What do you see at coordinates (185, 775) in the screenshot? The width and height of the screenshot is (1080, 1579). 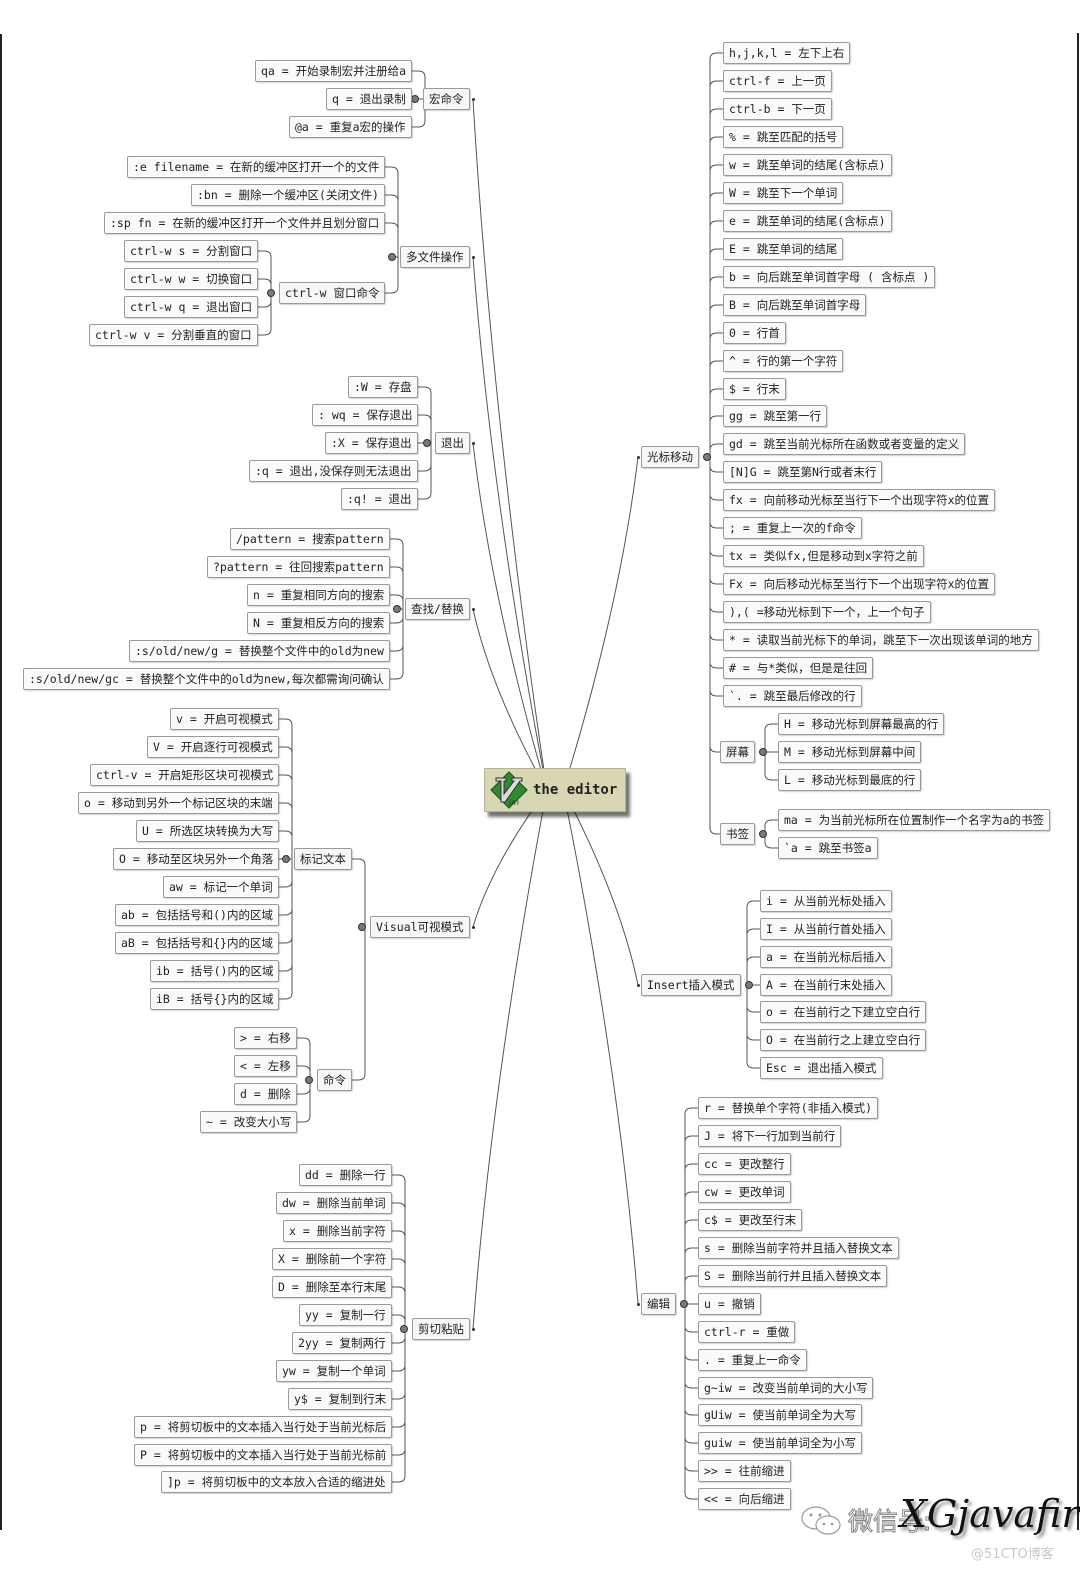 I see `command-node: ctrl-v = 开启矩形区块可视模式` at bounding box center [185, 775].